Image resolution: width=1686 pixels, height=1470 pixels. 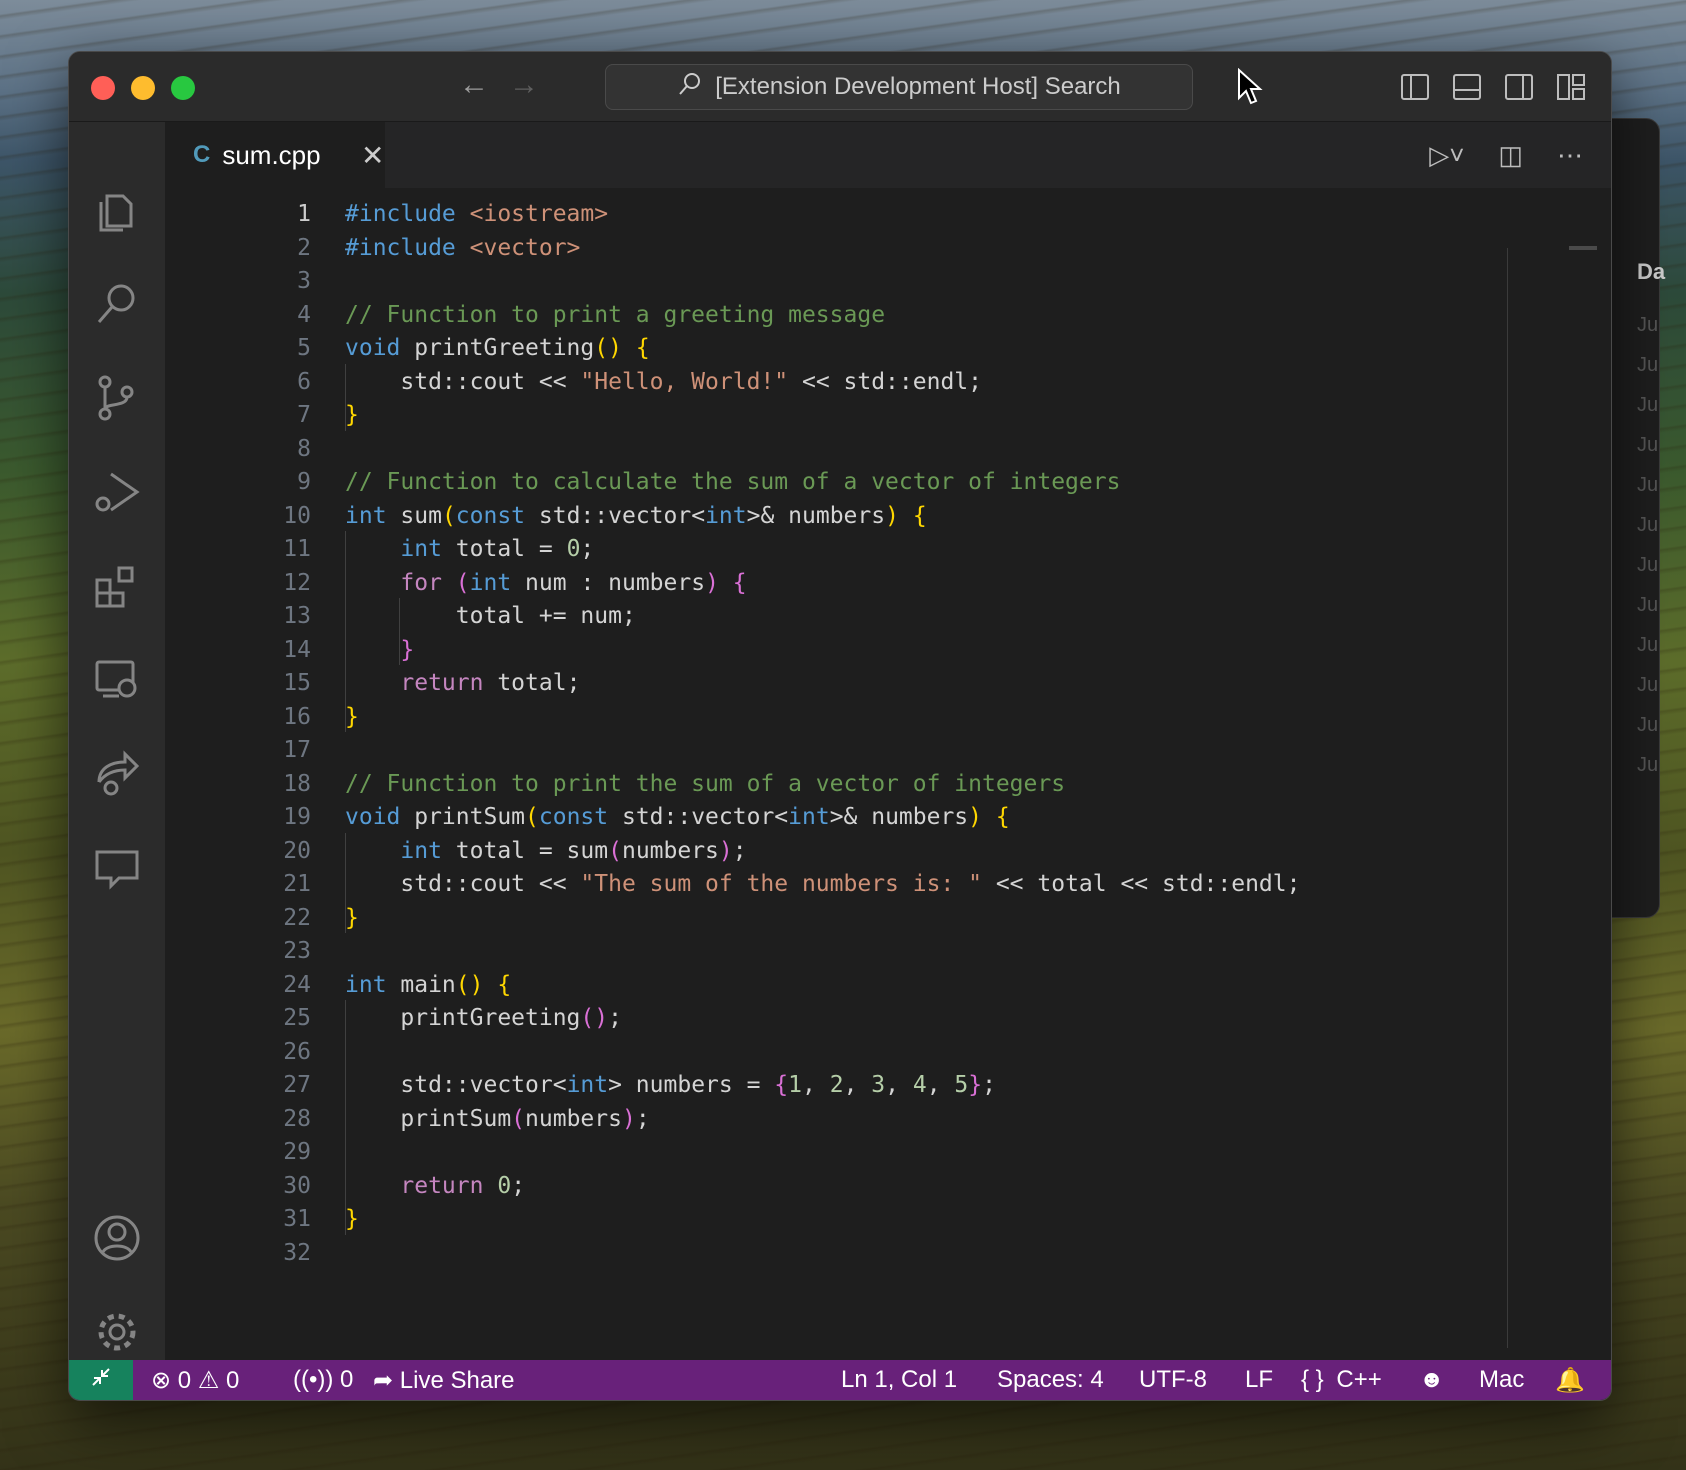 I want to click on forward-arrow-icon: →, so click(x=524, y=85).